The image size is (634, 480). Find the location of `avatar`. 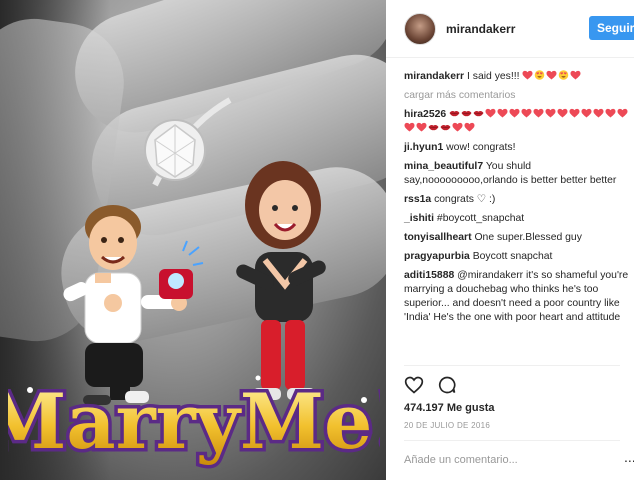

avatar is located at coordinates (420, 29).